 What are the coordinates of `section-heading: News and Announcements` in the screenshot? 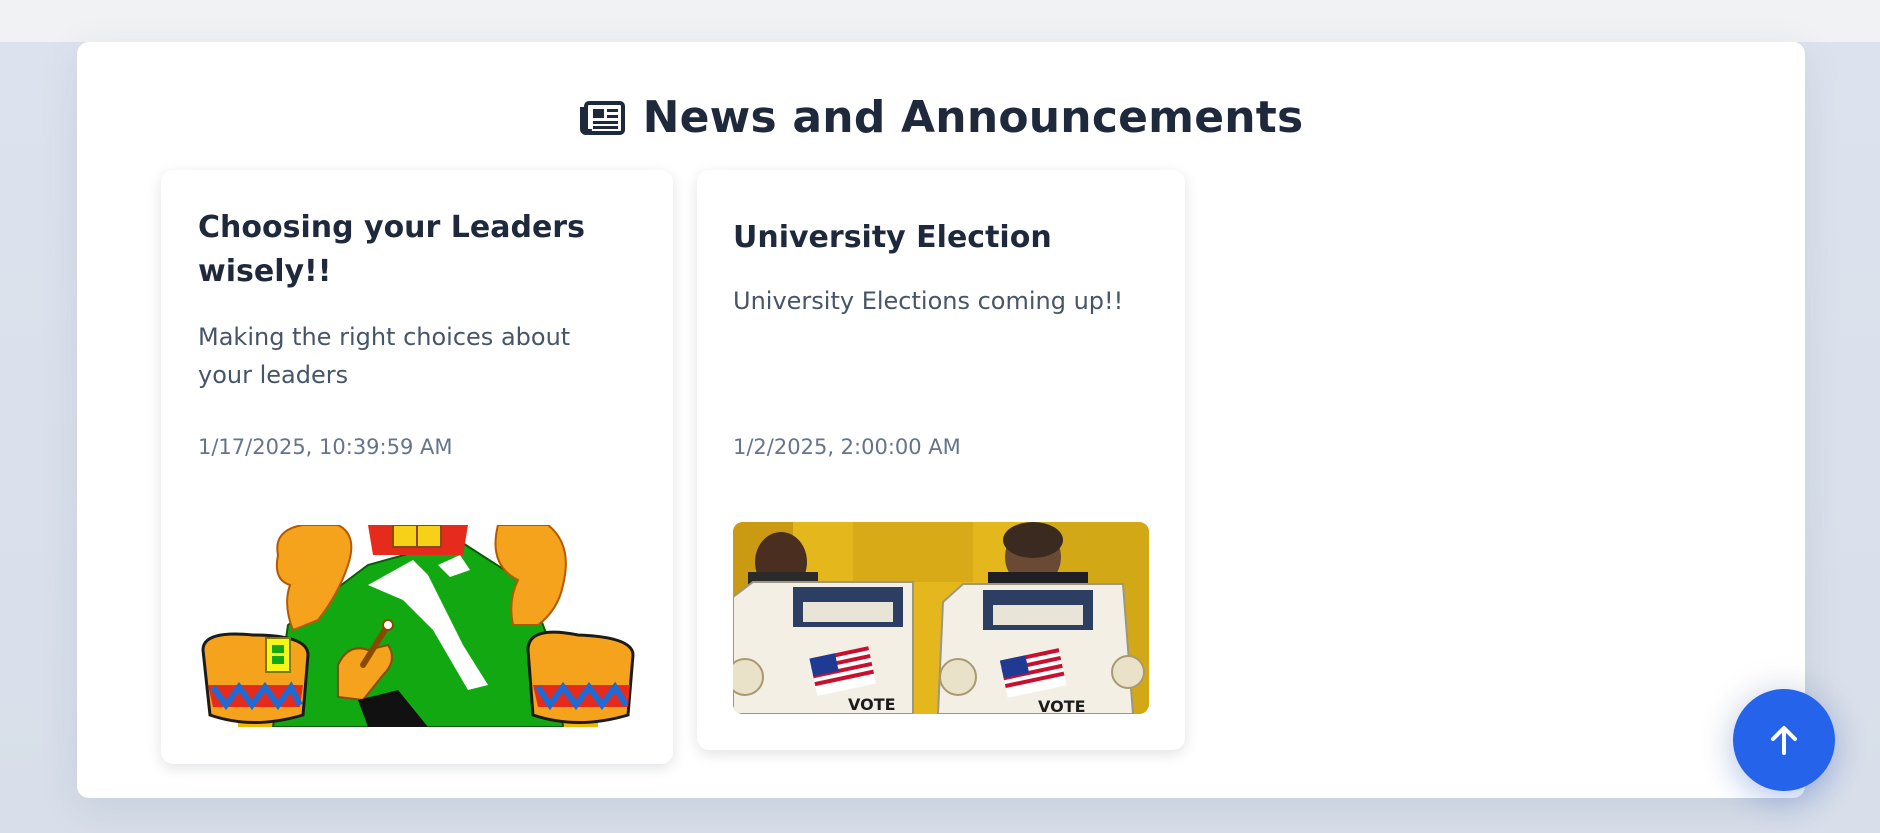 It's located at (941, 117).